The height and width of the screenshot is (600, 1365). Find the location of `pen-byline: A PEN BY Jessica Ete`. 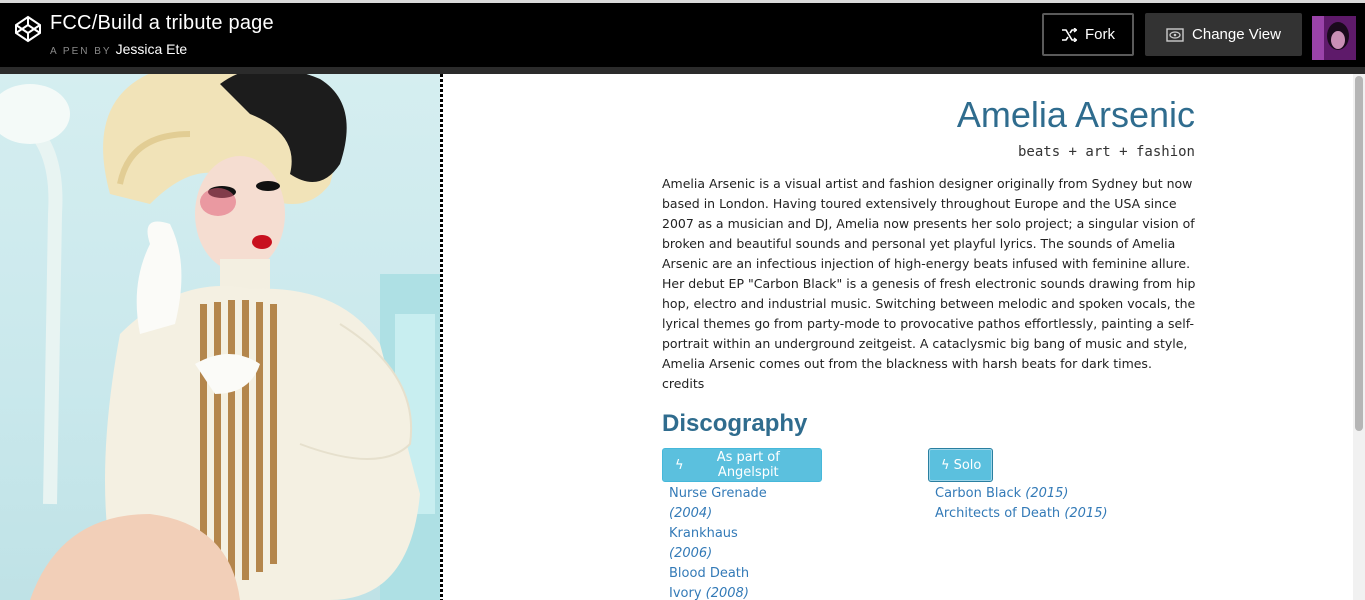

pen-byline: A PEN BY Jessica Ete is located at coordinates (118, 49).